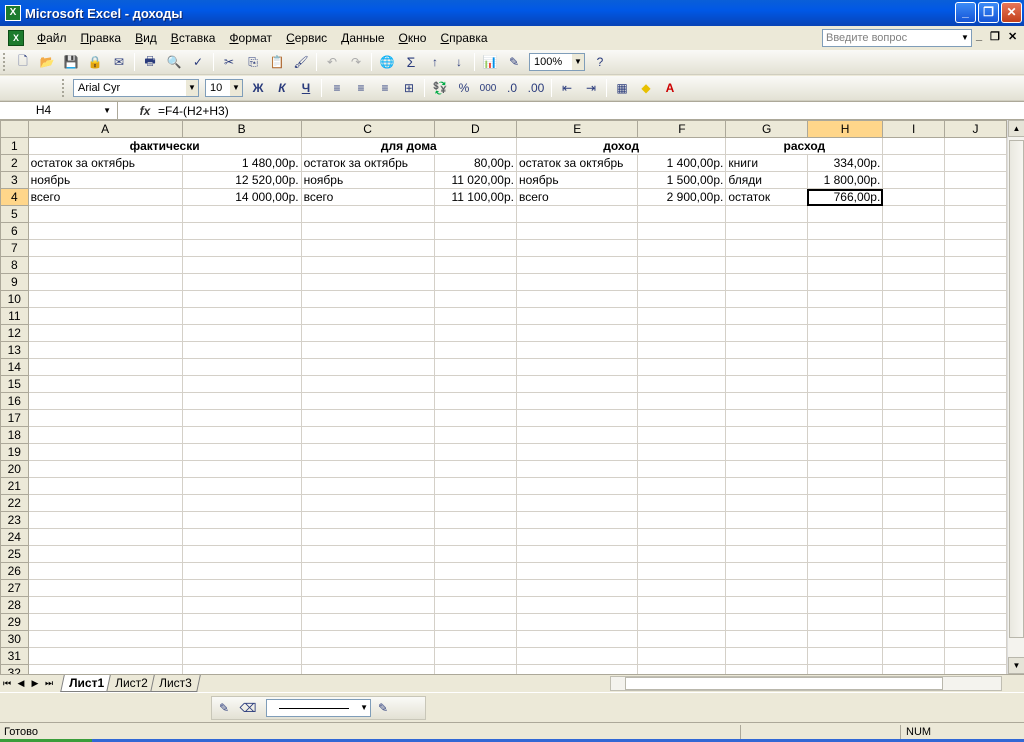  I want to click on zoom-select: 100% ▼, so click(557, 62).